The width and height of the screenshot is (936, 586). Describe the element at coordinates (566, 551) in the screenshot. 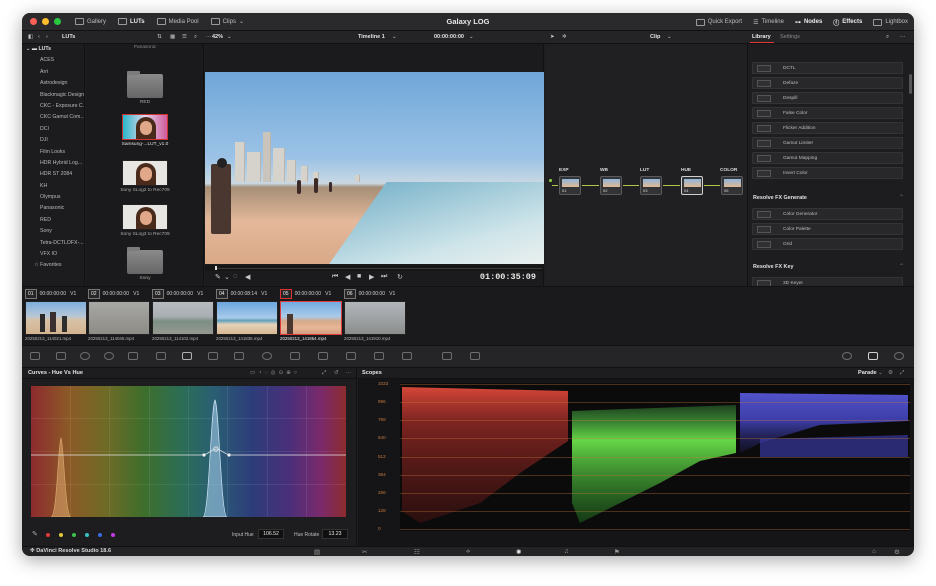

I see `fairlight-page-icon: ♫` at that location.